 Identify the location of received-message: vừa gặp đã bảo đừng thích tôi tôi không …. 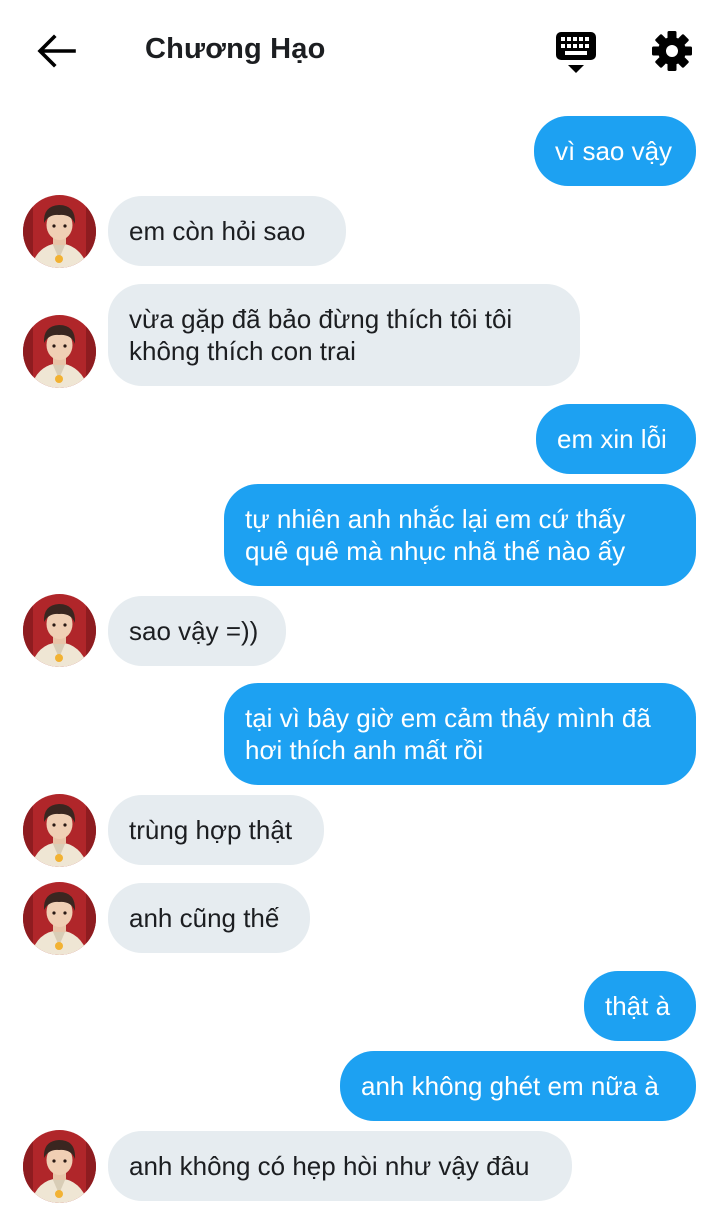
(344, 335).